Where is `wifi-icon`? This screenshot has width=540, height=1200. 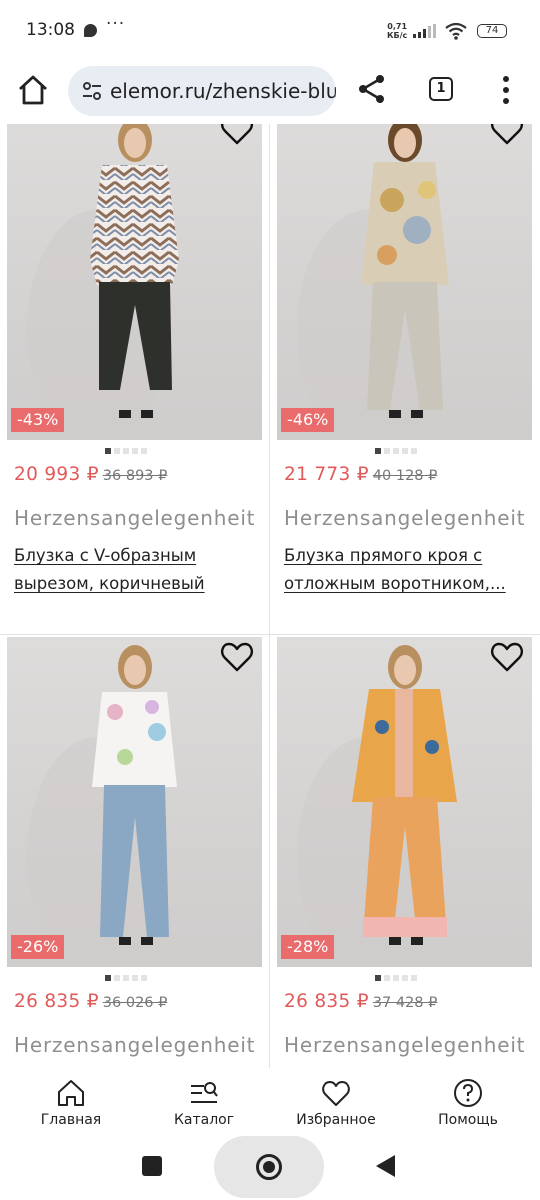 wifi-icon is located at coordinates (456, 31).